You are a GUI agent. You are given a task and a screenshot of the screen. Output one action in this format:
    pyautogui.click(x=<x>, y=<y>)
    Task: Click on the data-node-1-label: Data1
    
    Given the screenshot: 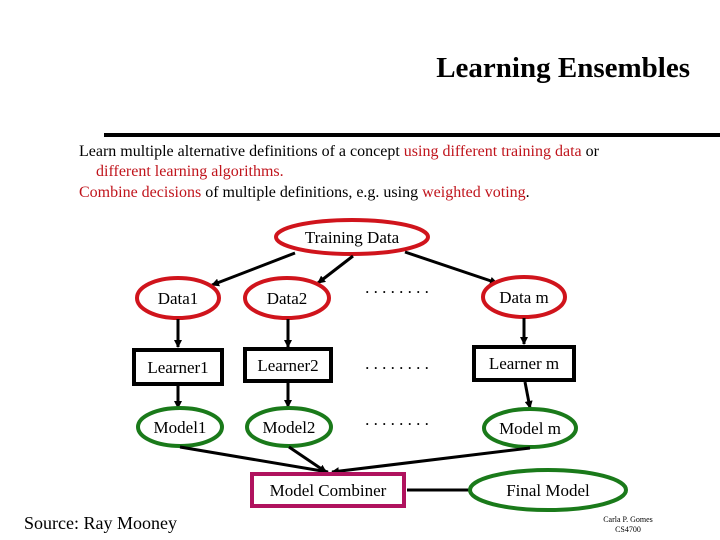 What is the action you would take?
    pyautogui.click(x=178, y=298)
    